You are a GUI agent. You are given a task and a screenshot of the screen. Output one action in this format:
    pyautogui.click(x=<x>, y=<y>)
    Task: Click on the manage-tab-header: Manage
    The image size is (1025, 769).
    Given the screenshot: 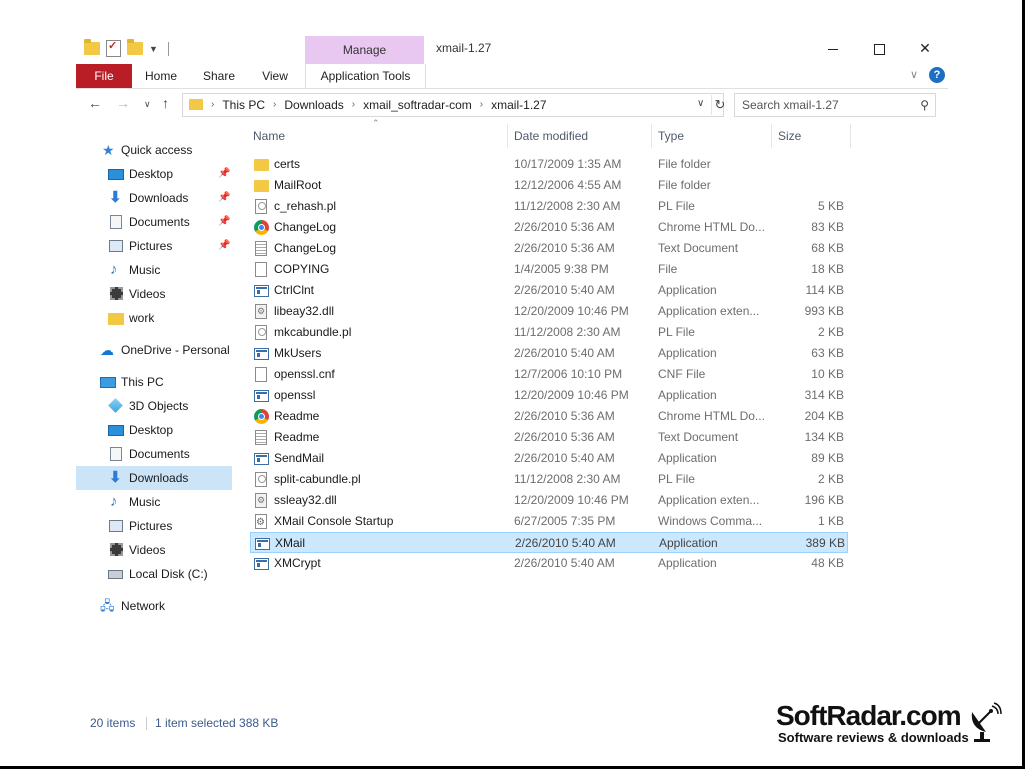 What is the action you would take?
    pyautogui.click(x=364, y=50)
    